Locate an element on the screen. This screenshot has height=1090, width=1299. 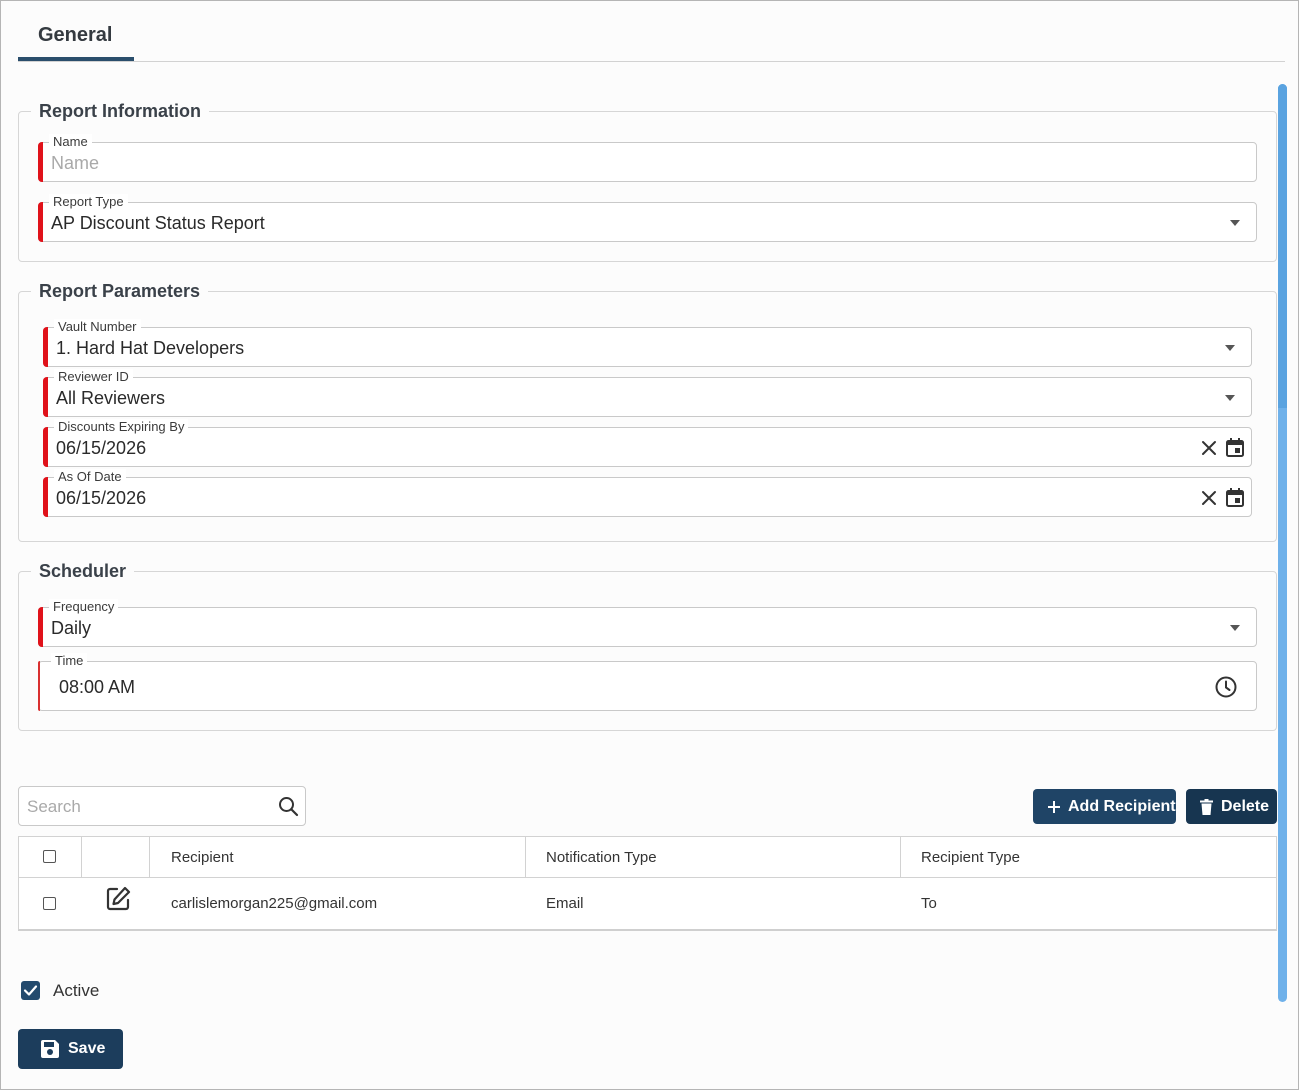
add-recipient-label: Add Recipient is located at coordinates (1122, 806).